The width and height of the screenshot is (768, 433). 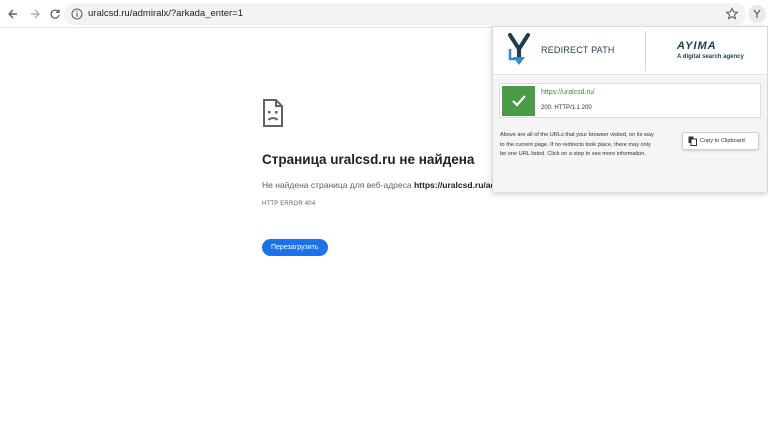 What do you see at coordinates (77, 14) in the screenshot?
I see `site-info-icon` at bounding box center [77, 14].